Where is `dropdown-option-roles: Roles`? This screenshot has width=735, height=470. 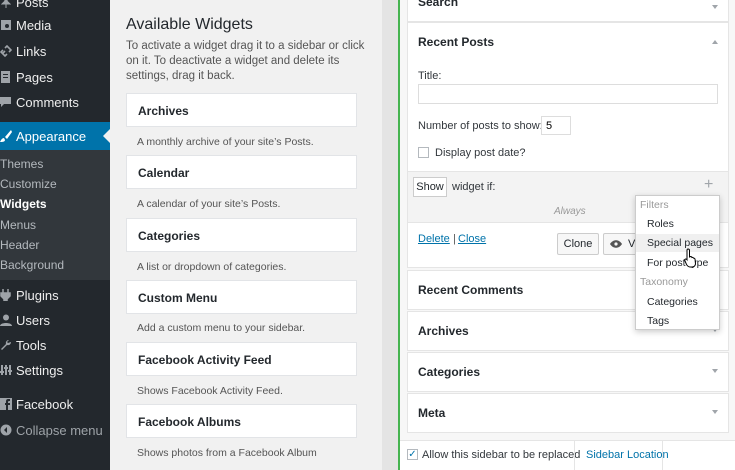 dropdown-option-roles: Roles is located at coordinates (677, 224).